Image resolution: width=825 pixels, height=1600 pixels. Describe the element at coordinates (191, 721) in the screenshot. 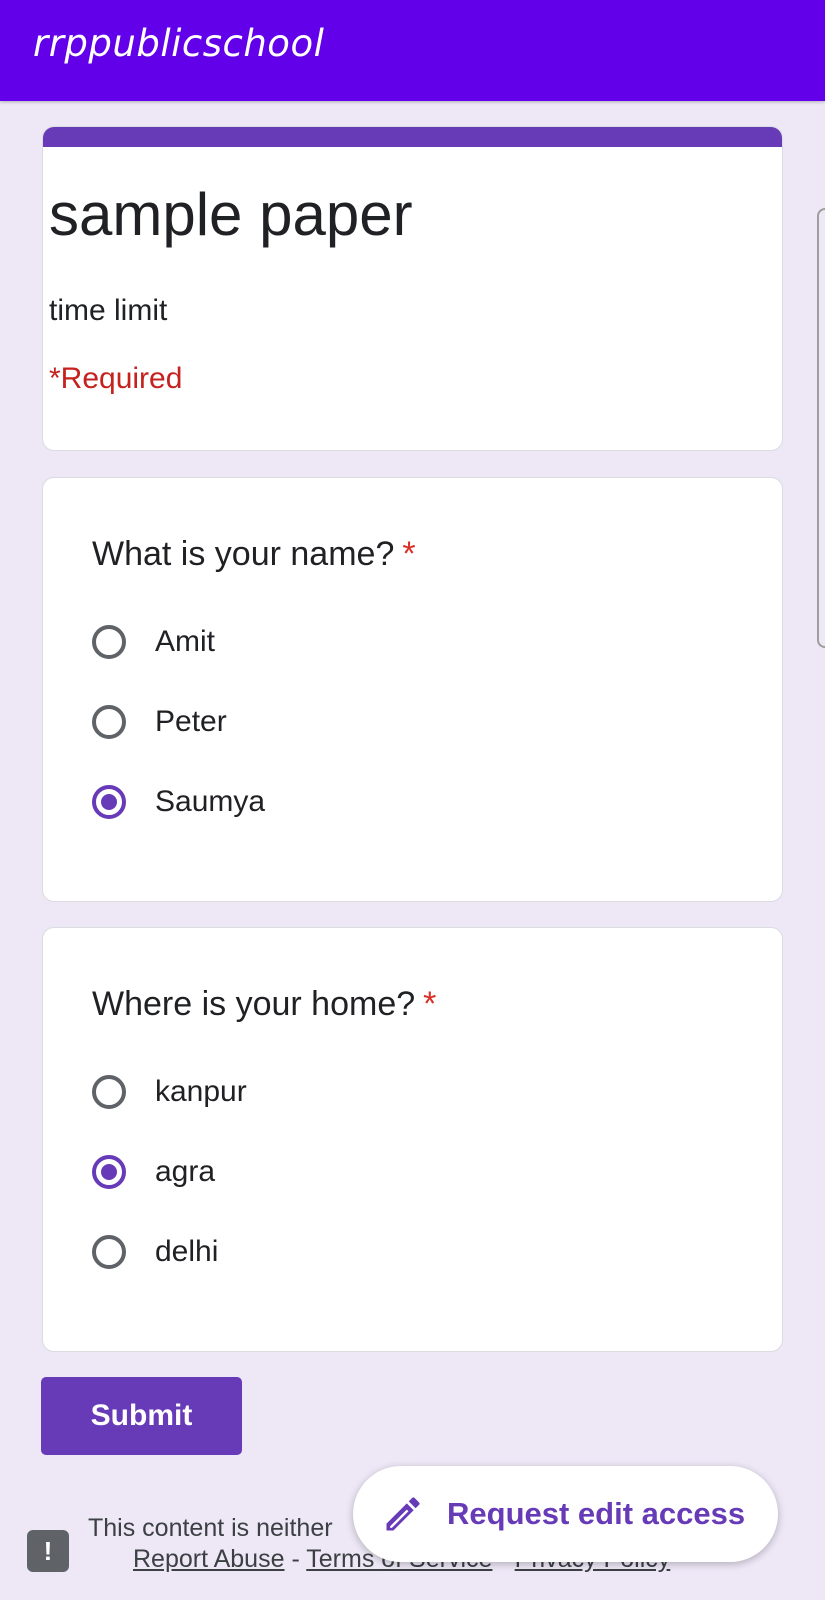

I see `option-label: Peter` at that location.